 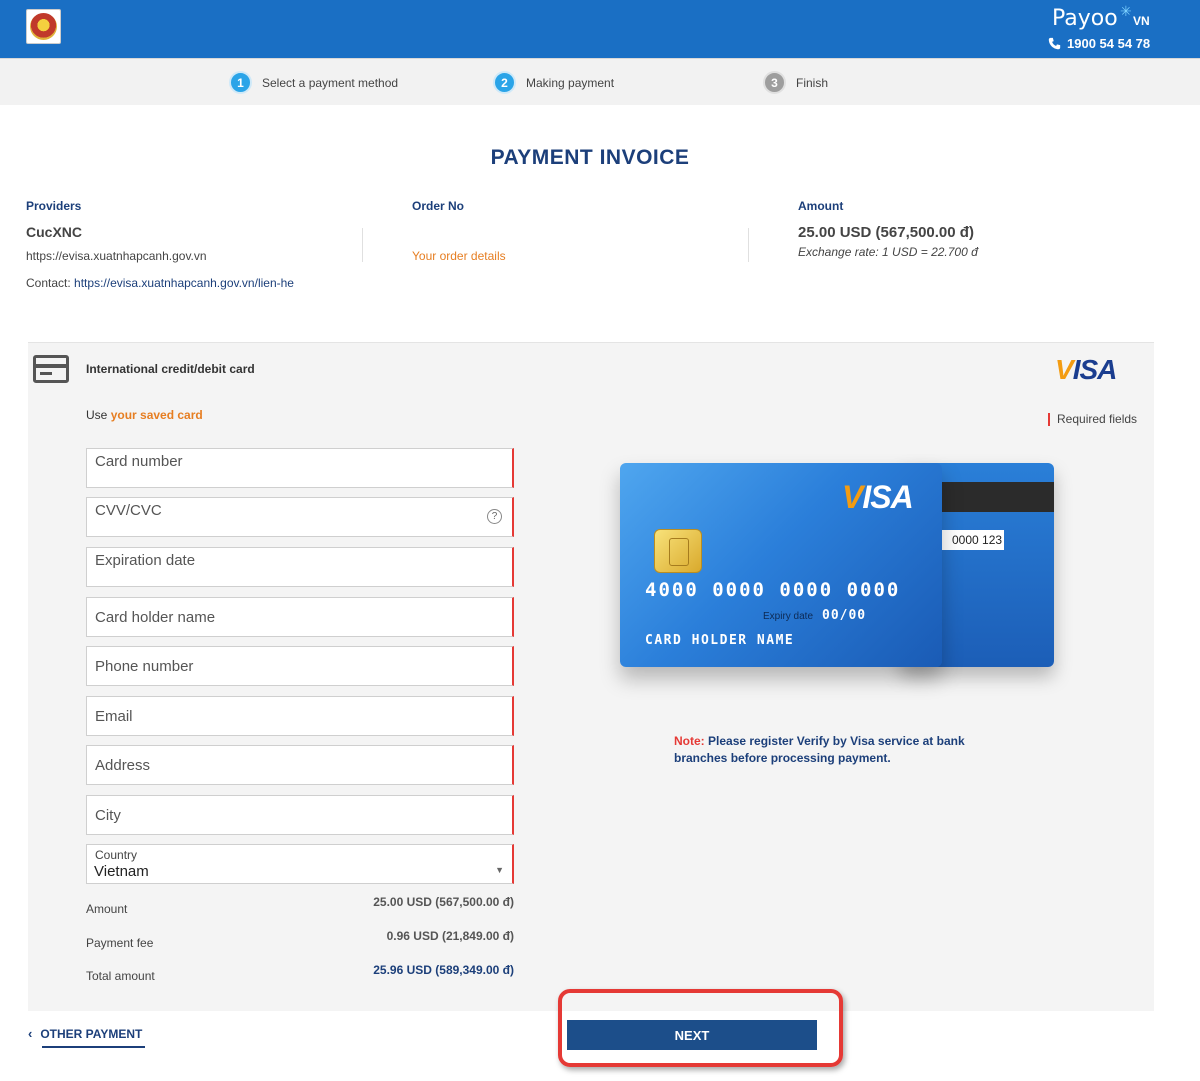 I want to click on chevron-left-icon: ‹, so click(x=30, y=1033).